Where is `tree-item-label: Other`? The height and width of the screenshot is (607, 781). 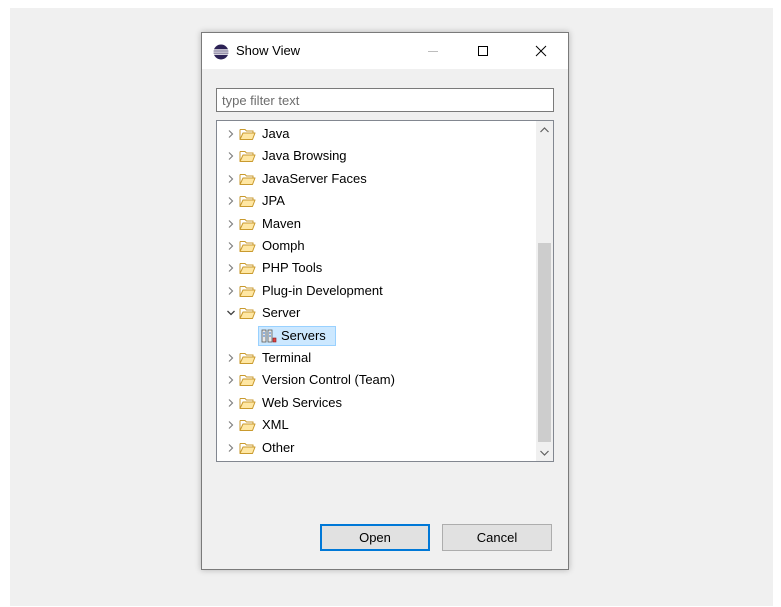
tree-item-label: Other is located at coordinates (278, 447).